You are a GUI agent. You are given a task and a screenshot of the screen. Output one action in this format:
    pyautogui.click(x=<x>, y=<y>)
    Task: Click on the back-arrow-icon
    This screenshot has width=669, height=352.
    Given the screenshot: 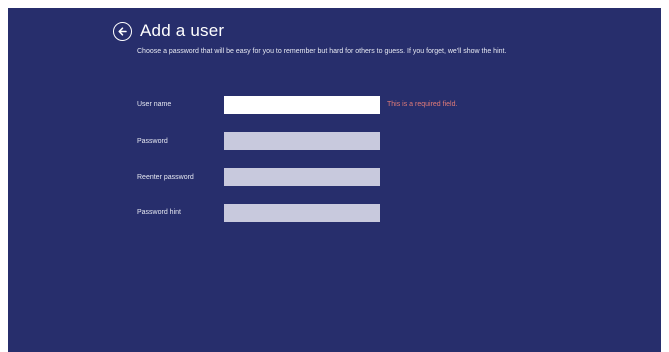 What is the action you would take?
    pyautogui.click(x=122, y=31)
    